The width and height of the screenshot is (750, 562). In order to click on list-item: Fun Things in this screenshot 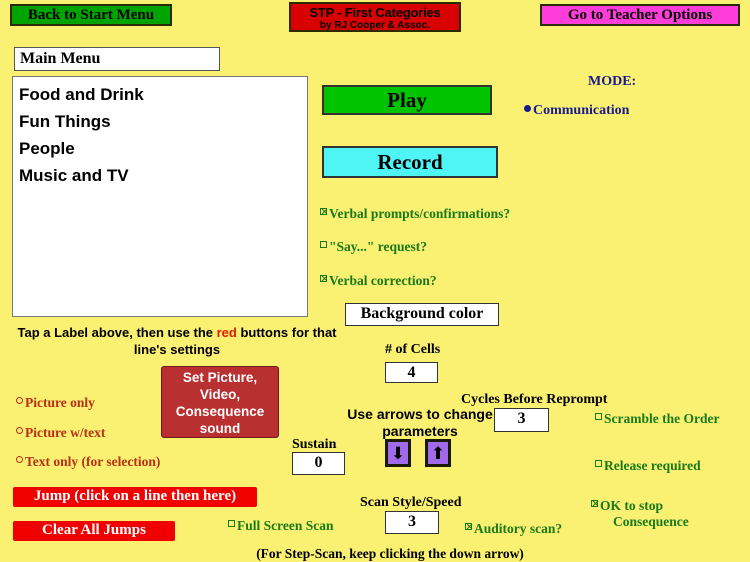, I will do `click(163, 121)`.